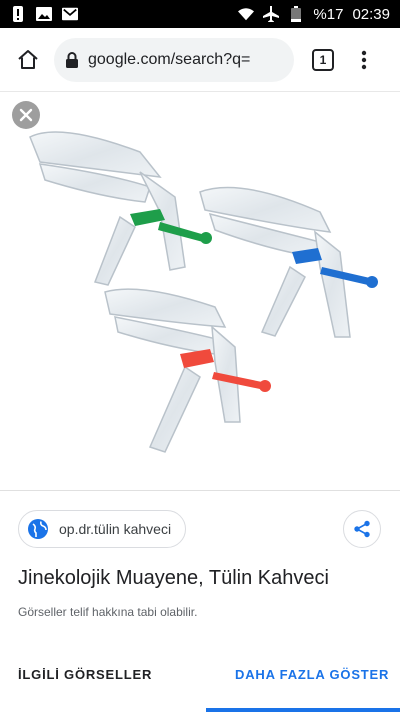 The width and height of the screenshot is (400, 712). I want to click on tab-switcher-button: 1, so click(323, 59).